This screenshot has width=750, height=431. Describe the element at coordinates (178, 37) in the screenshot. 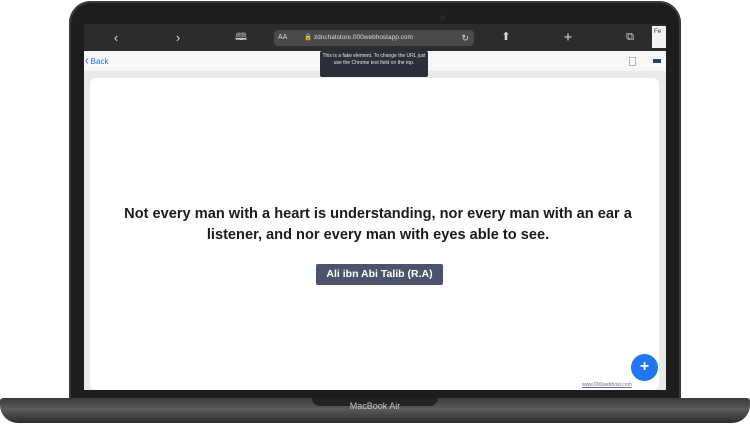

I see `chevron-right-icon: ›` at that location.